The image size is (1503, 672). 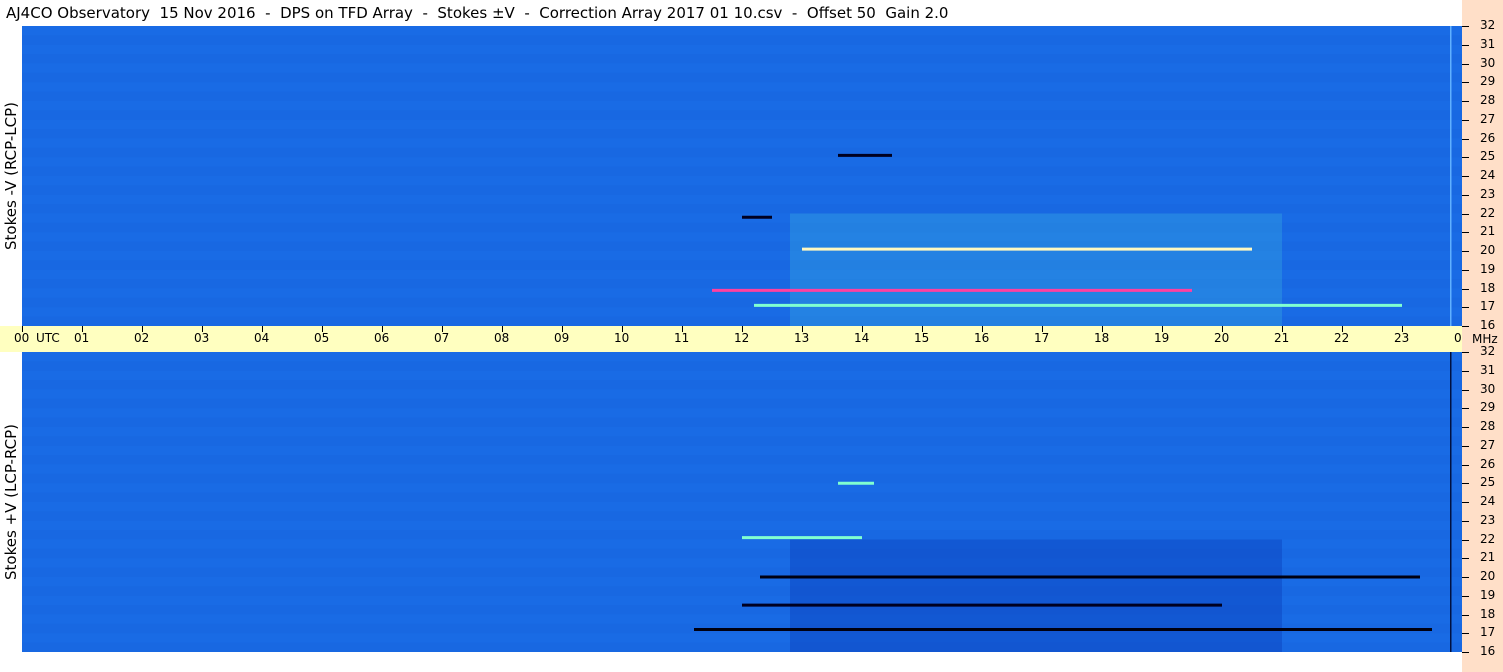 What do you see at coordinates (1488, 62) in the screenshot?
I see `freq-tick-label: 30` at bounding box center [1488, 62].